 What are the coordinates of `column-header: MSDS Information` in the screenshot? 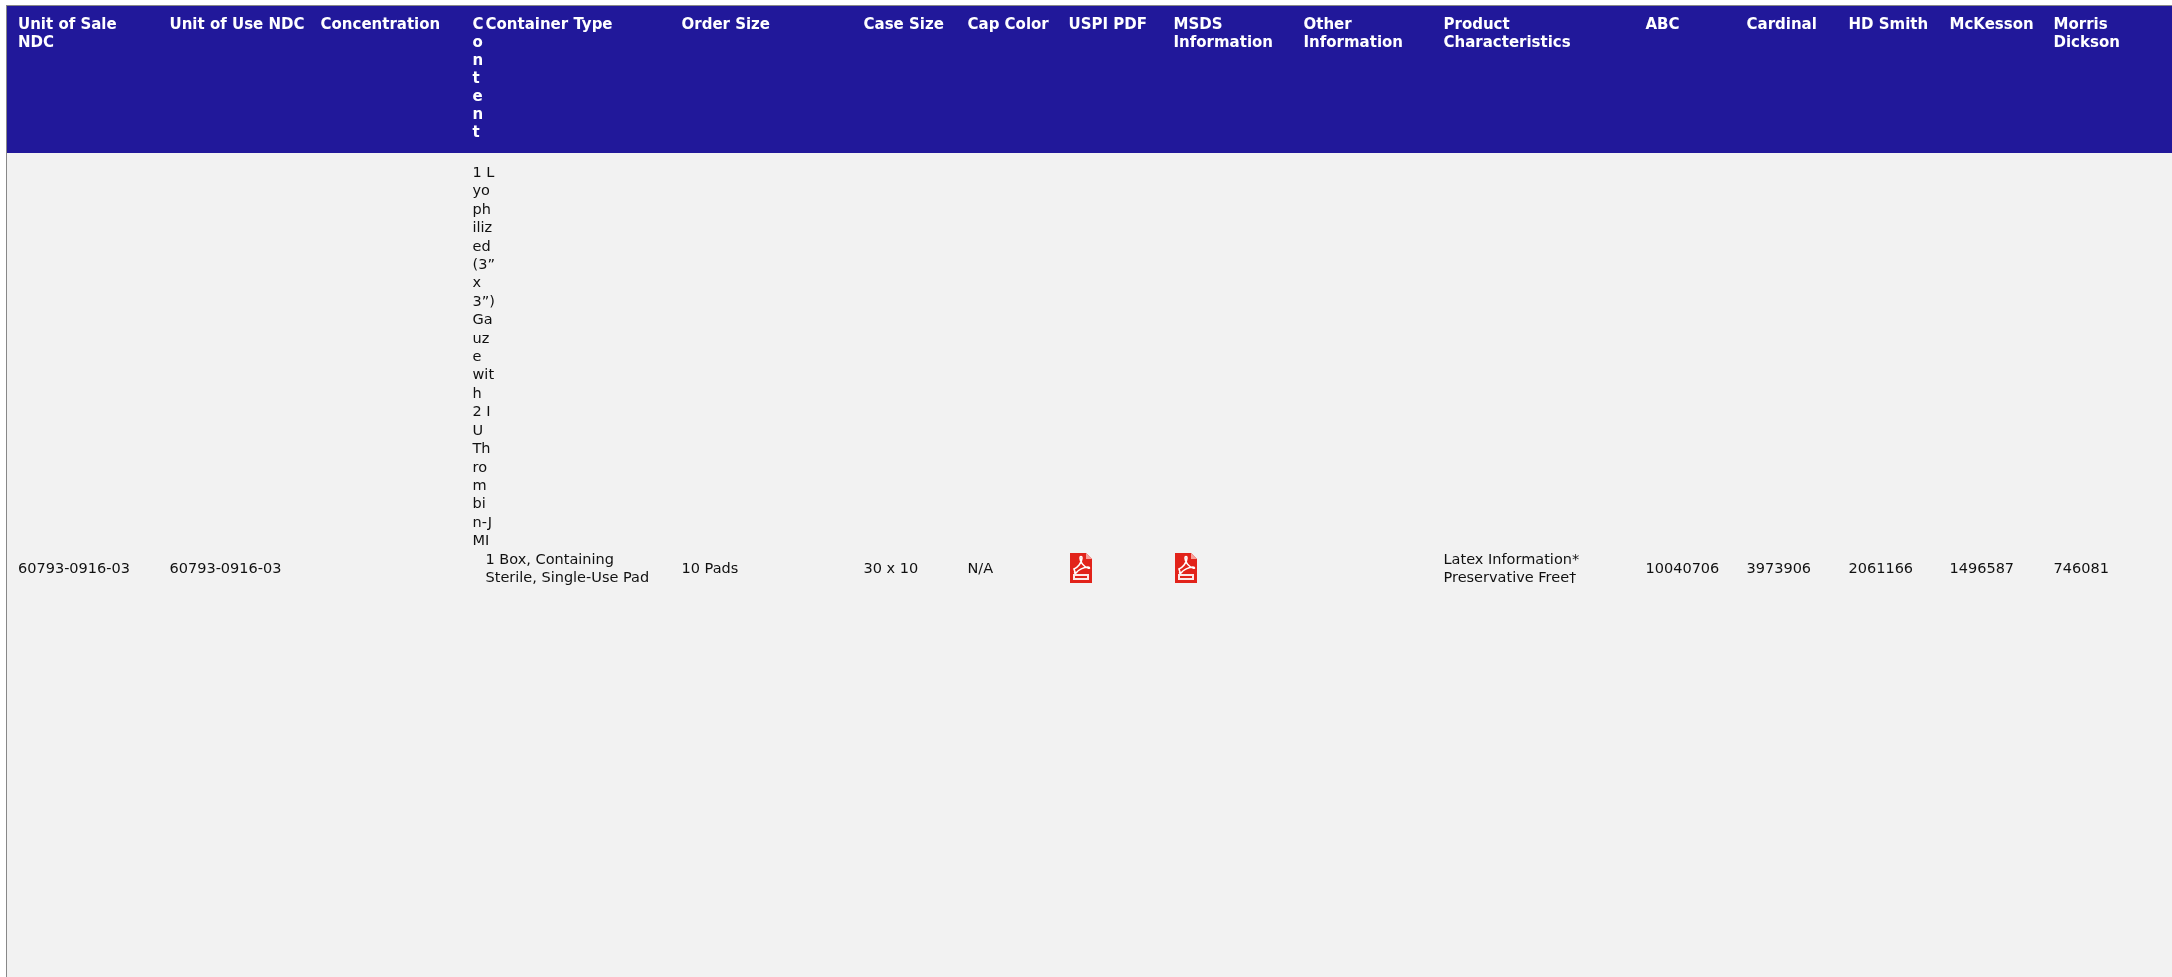 It's located at (1223, 33).